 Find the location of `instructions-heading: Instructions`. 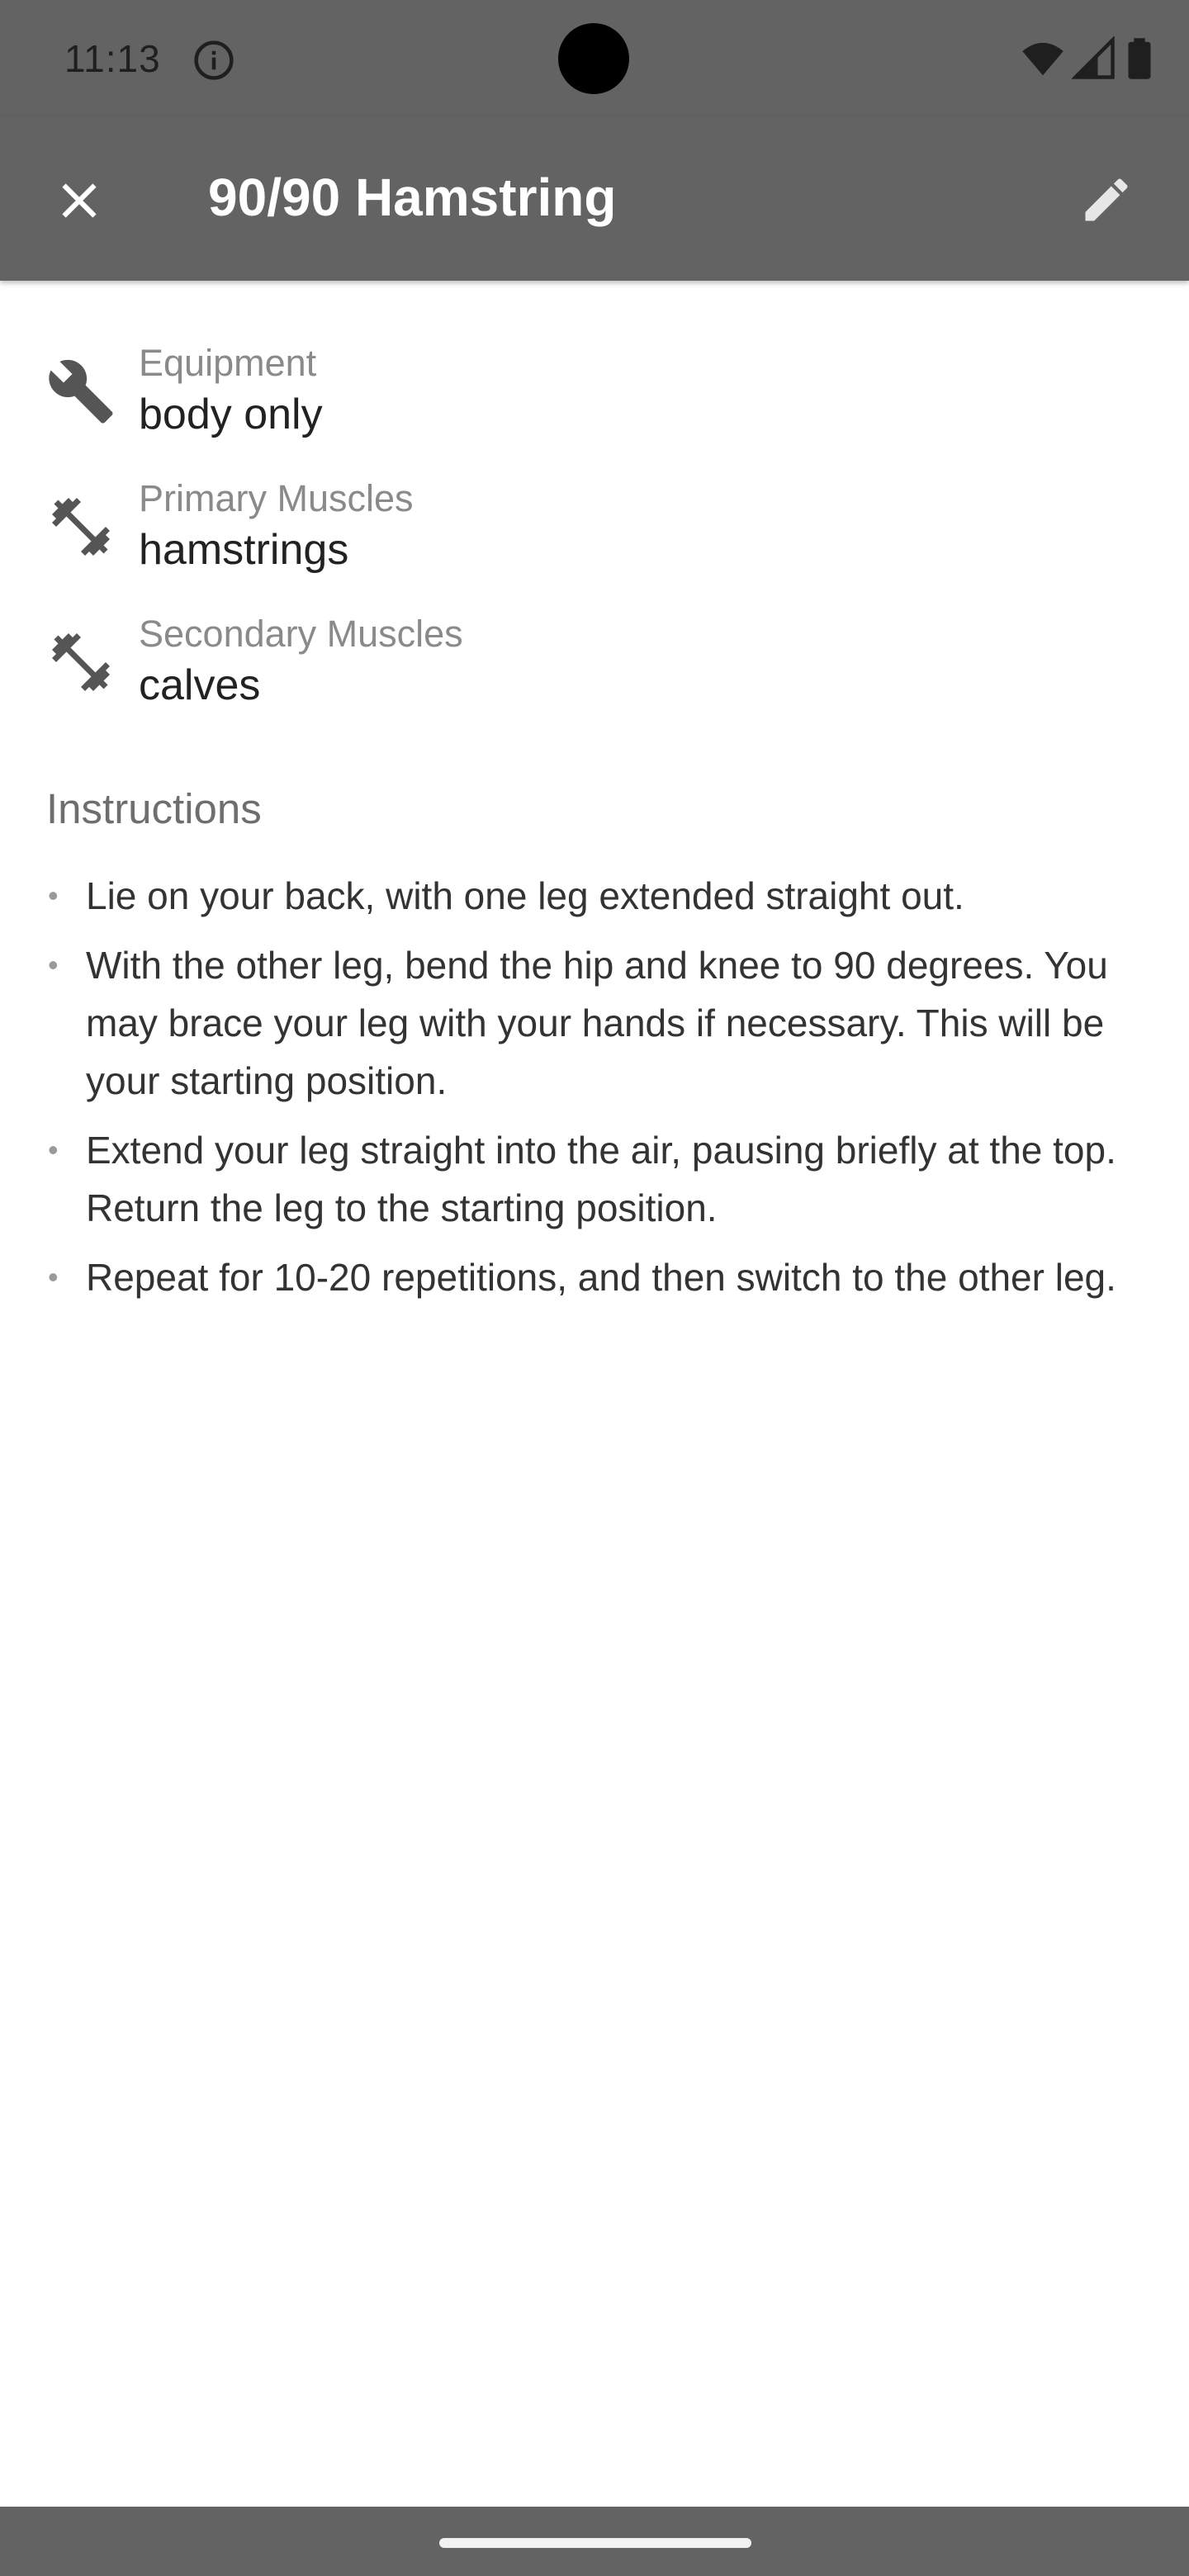

instructions-heading: Instructions is located at coordinates (154, 808).